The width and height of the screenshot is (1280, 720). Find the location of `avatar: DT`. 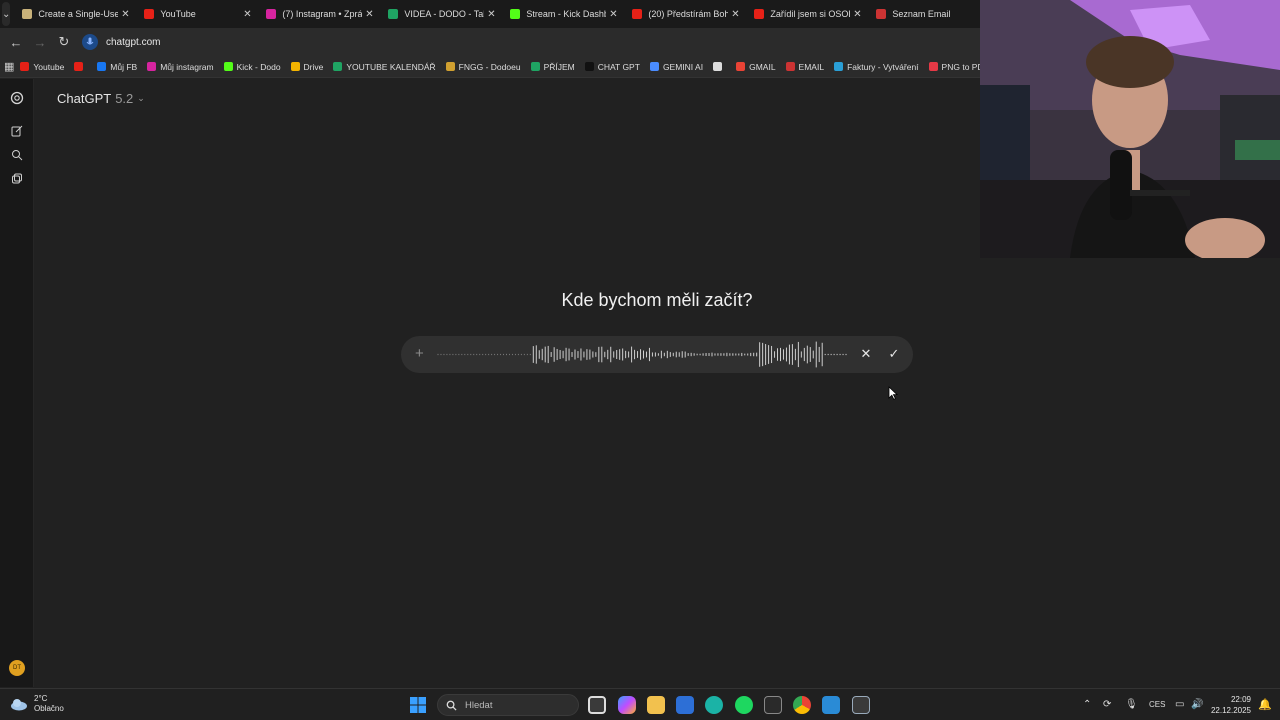

avatar: DT is located at coordinates (17, 668).